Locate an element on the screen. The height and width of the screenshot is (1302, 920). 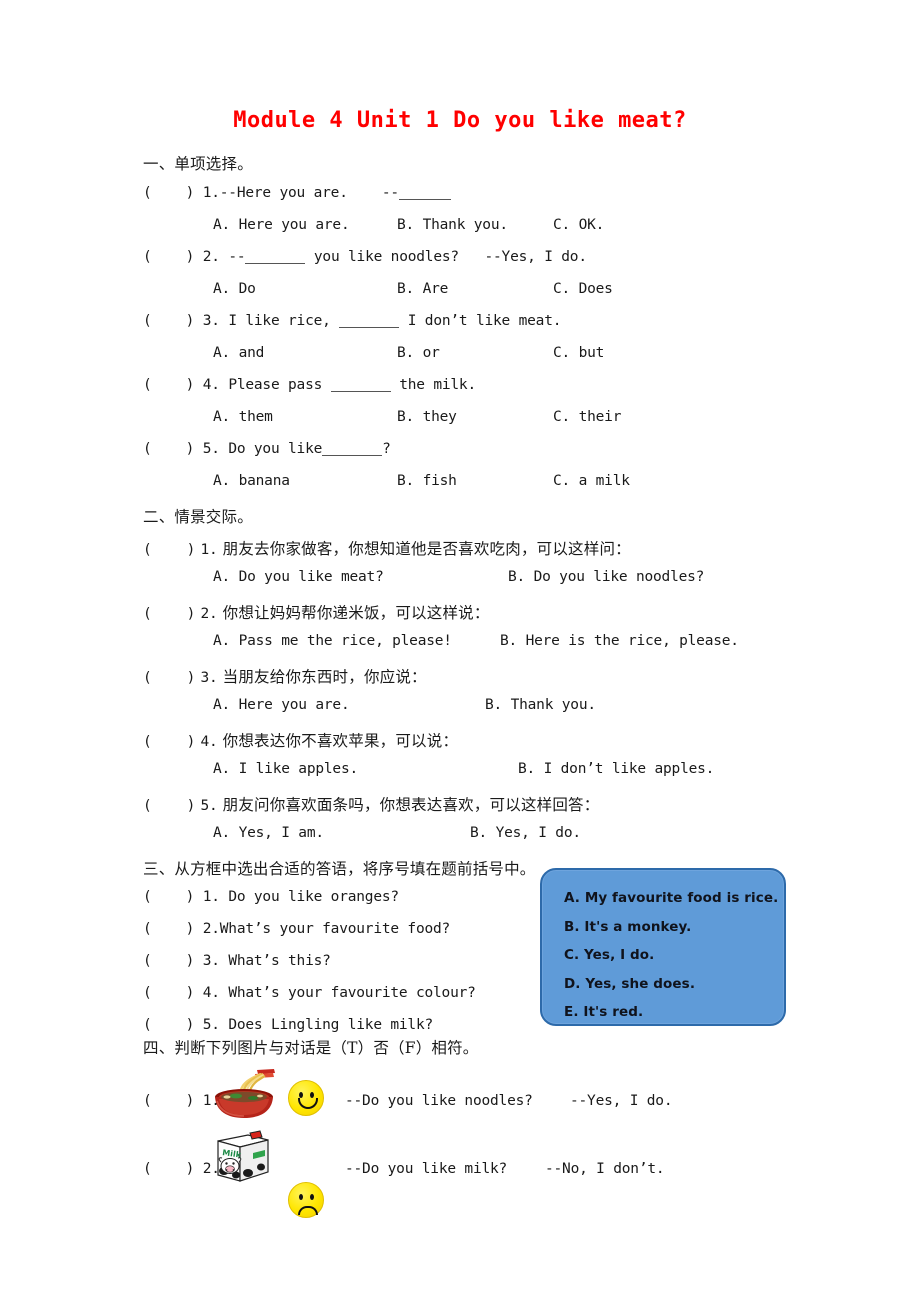
option-2-5-b: B. Yes, I do. is located at coordinates (525, 833).